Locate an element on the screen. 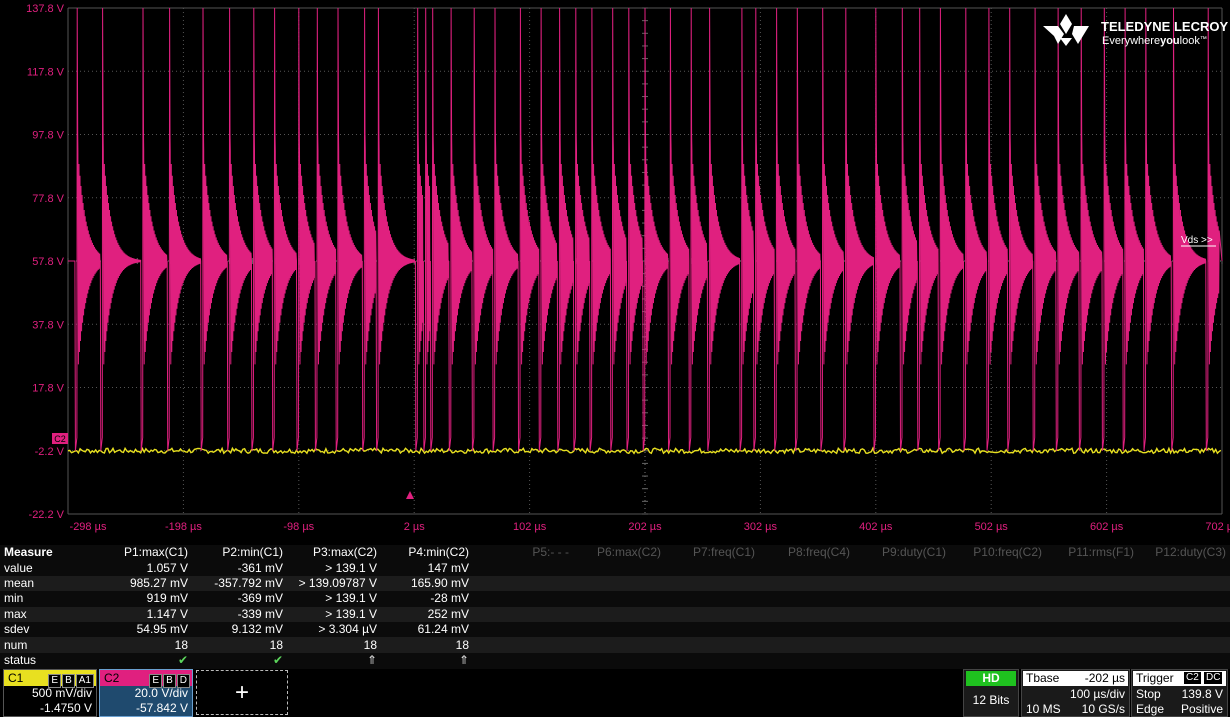 The width and height of the screenshot is (1230, 717). c2-scale: 20.0 V/div is located at coordinates (161, 693).